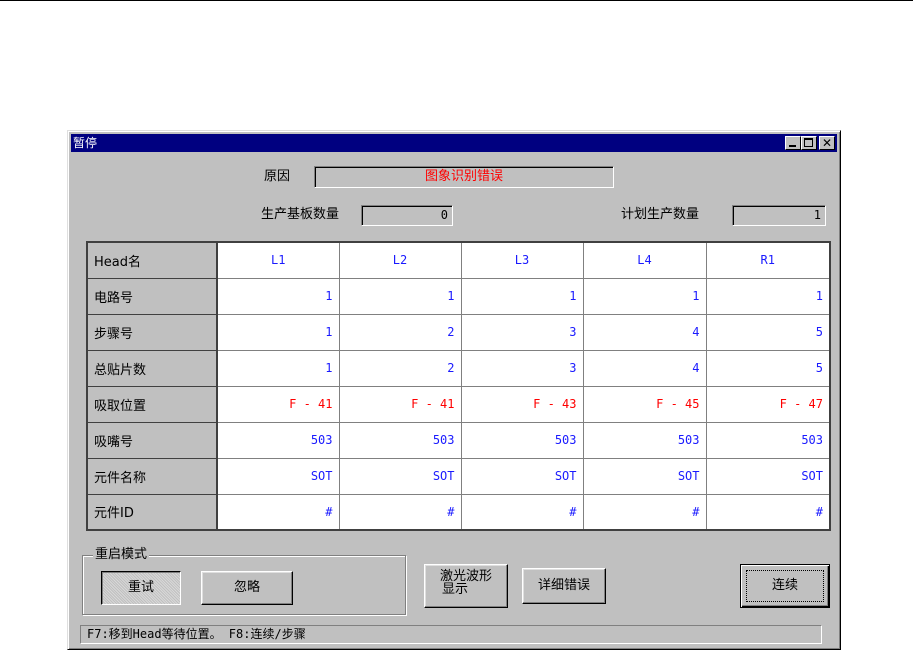 This screenshot has width=913, height=656. I want to click on row-label: 吸嘴号, so click(152, 440).